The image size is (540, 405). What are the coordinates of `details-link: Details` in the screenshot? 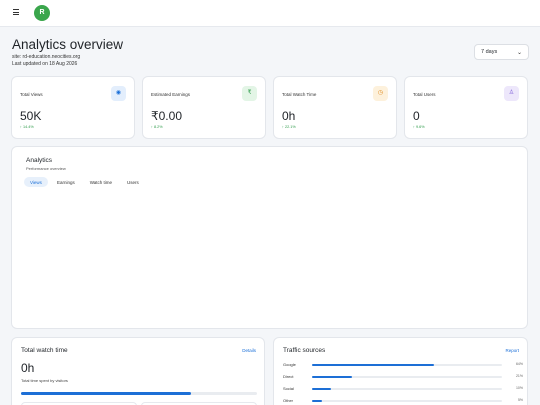 It's located at (249, 350).